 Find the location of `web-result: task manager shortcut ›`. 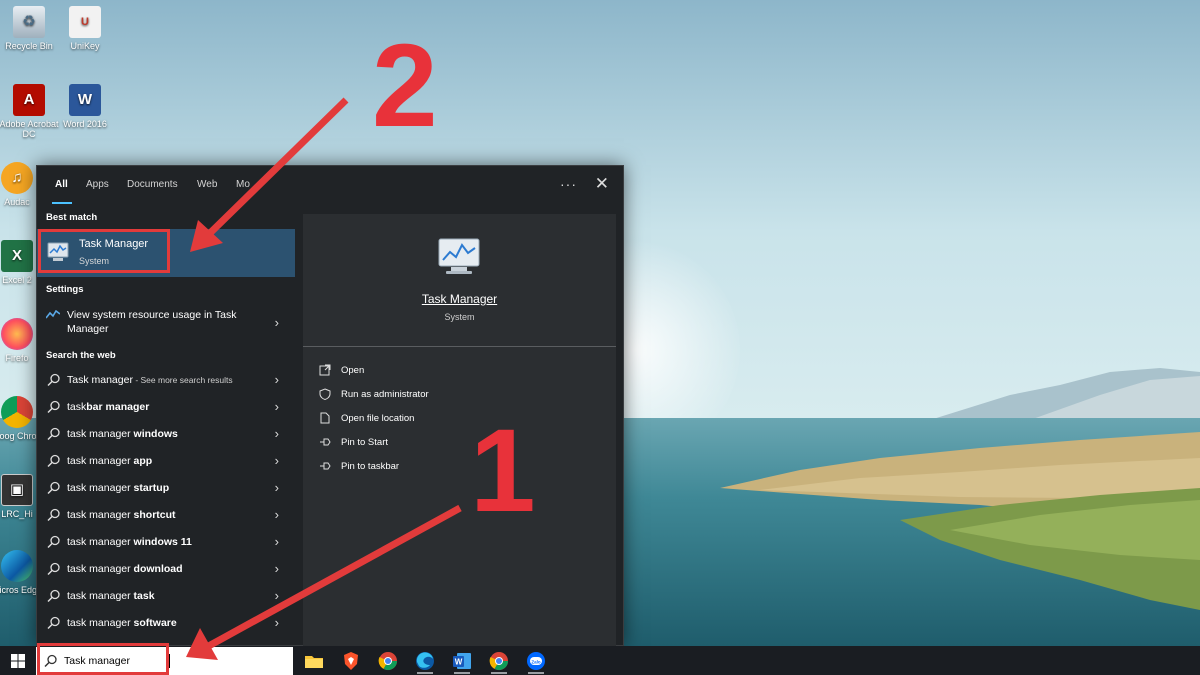

web-result: task manager shortcut › is located at coordinates (166, 515).